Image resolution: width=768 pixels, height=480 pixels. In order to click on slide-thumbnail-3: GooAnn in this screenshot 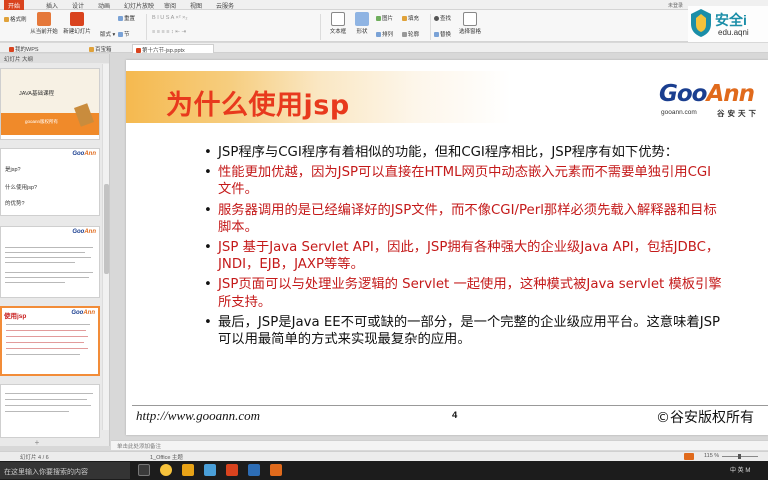, I will do `click(50, 262)`.